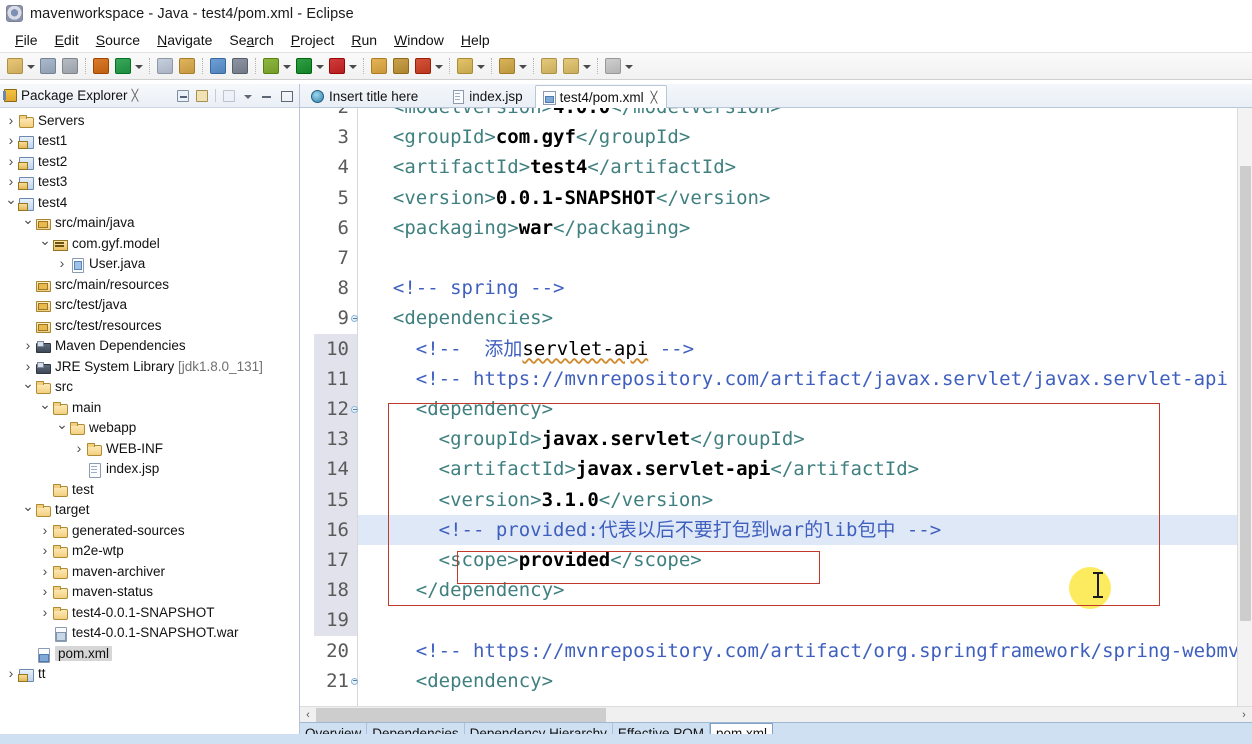 The image size is (1252, 744). I want to click on tree-item: WEB-INF, so click(149, 448).